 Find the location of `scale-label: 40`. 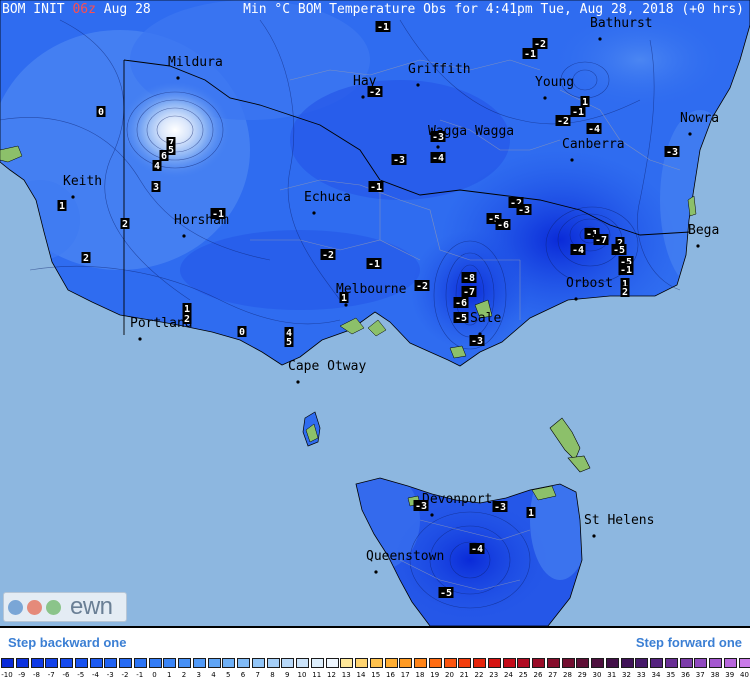

scale-label: 40 is located at coordinates (744, 675).